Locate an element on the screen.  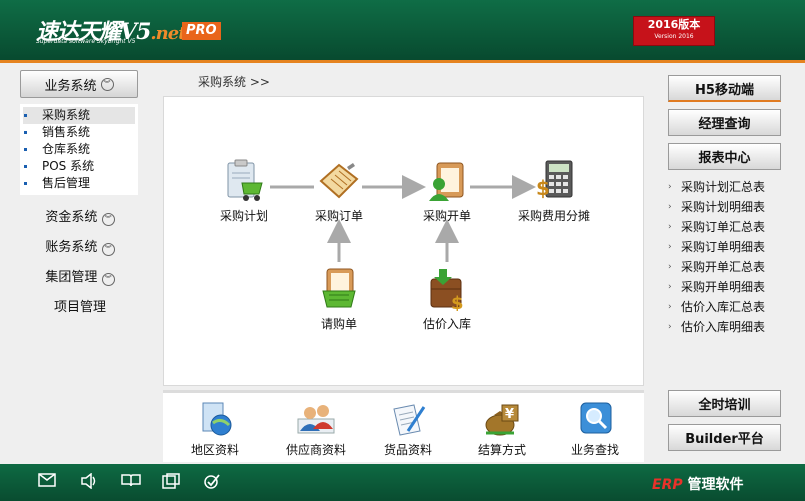
report-link-label: 采购订单汇总表 is located at coordinates (723, 227).